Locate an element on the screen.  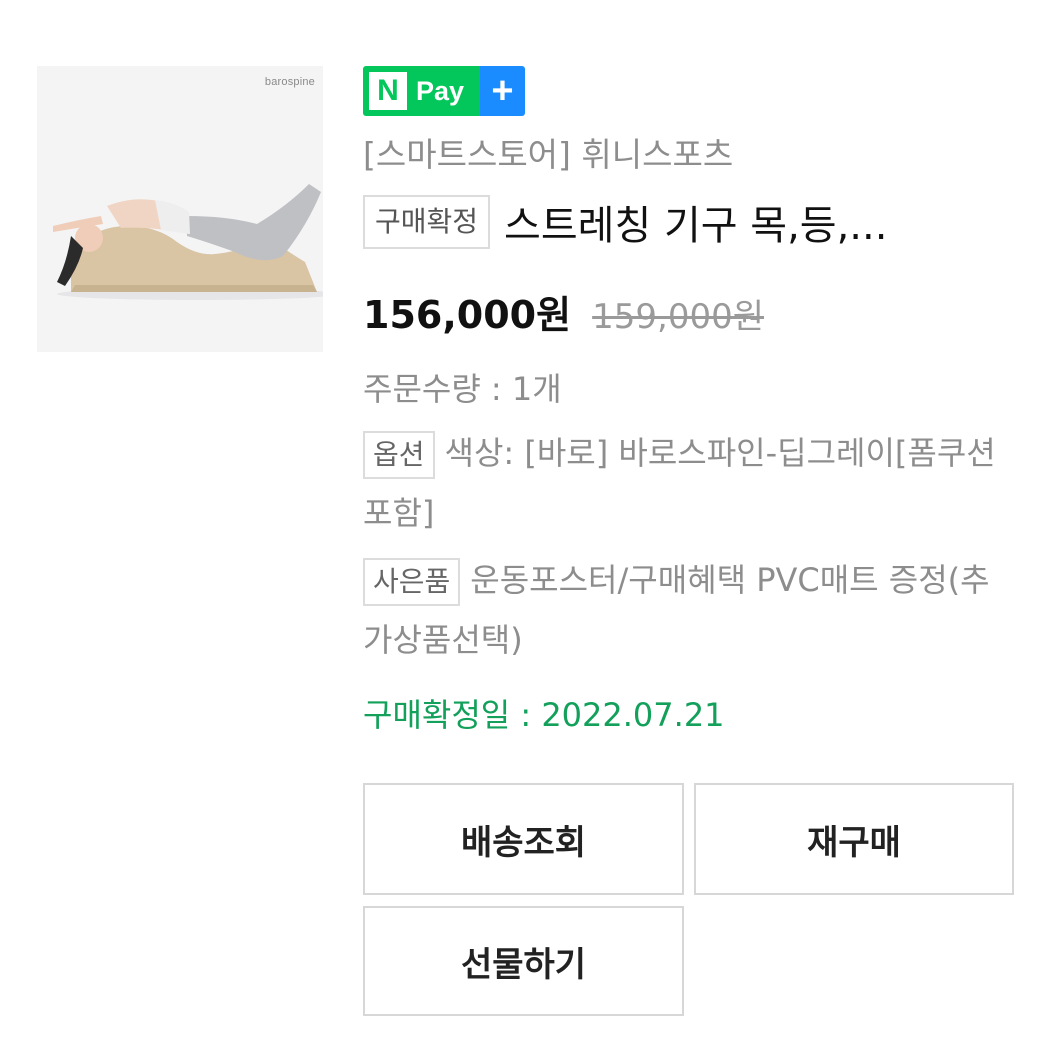
gift-row: 사은품 운동포스터/구매혜택 PVC매트 증정(추가상품선택) is located at coordinates (688, 610).